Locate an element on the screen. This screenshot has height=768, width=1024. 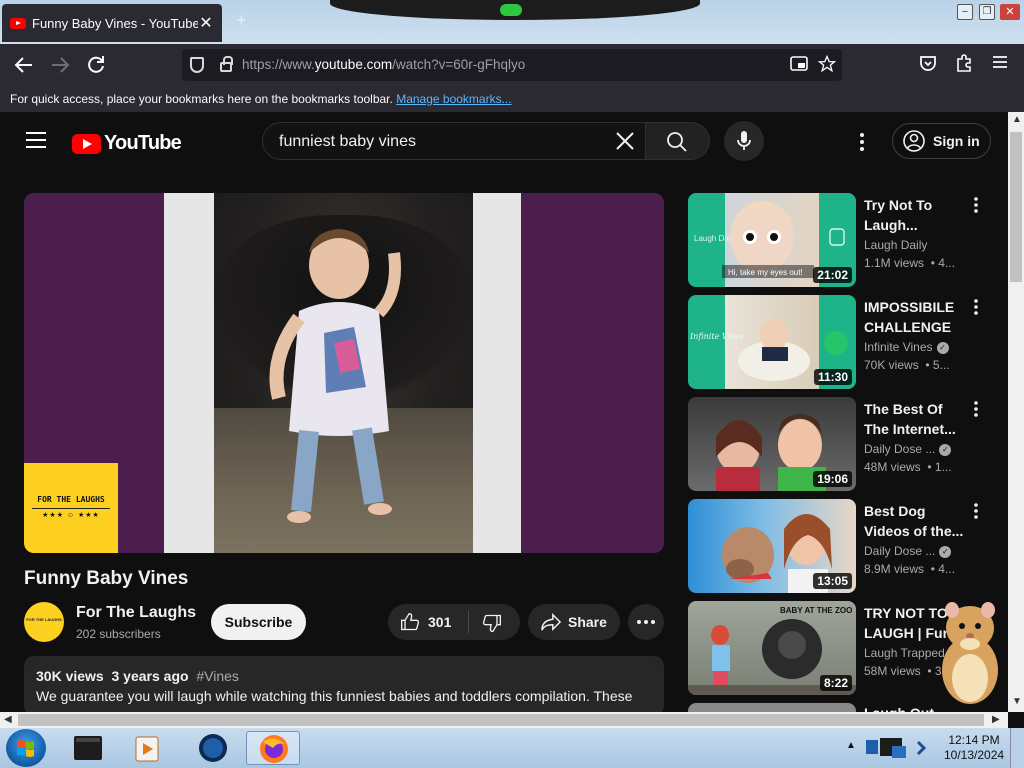
recommendation-thumbnail: Infinite Vines 11:30 is located at coordinates (772, 342).